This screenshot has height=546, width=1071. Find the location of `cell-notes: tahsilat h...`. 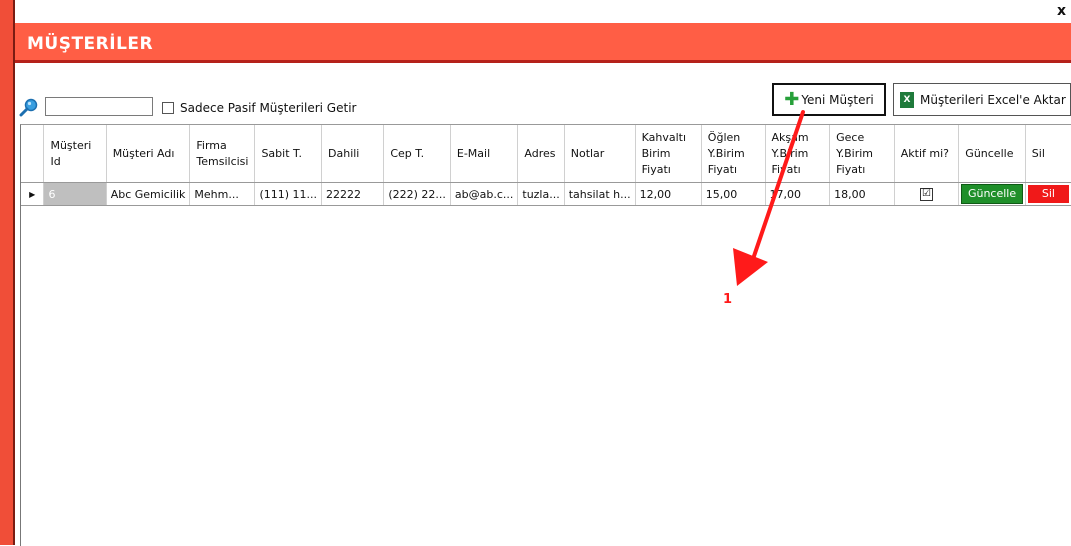

cell-notes: tahsilat h... is located at coordinates (600, 194).